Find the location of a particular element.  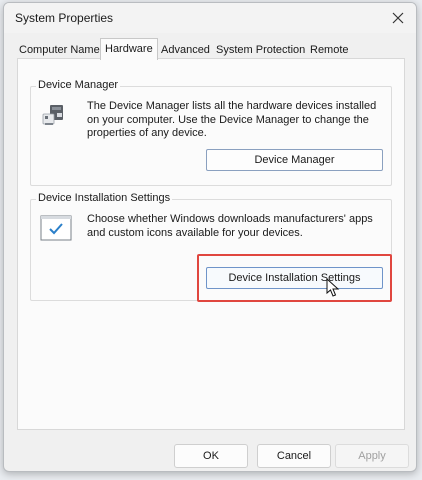

device-manager-icon is located at coordinates (52, 115).